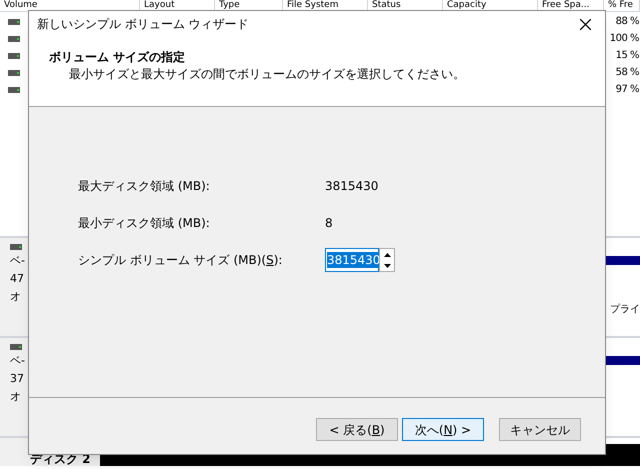 This screenshot has width=640, height=469. What do you see at coordinates (387, 254) in the screenshot?
I see `up-arrow-icon` at bounding box center [387, 254].